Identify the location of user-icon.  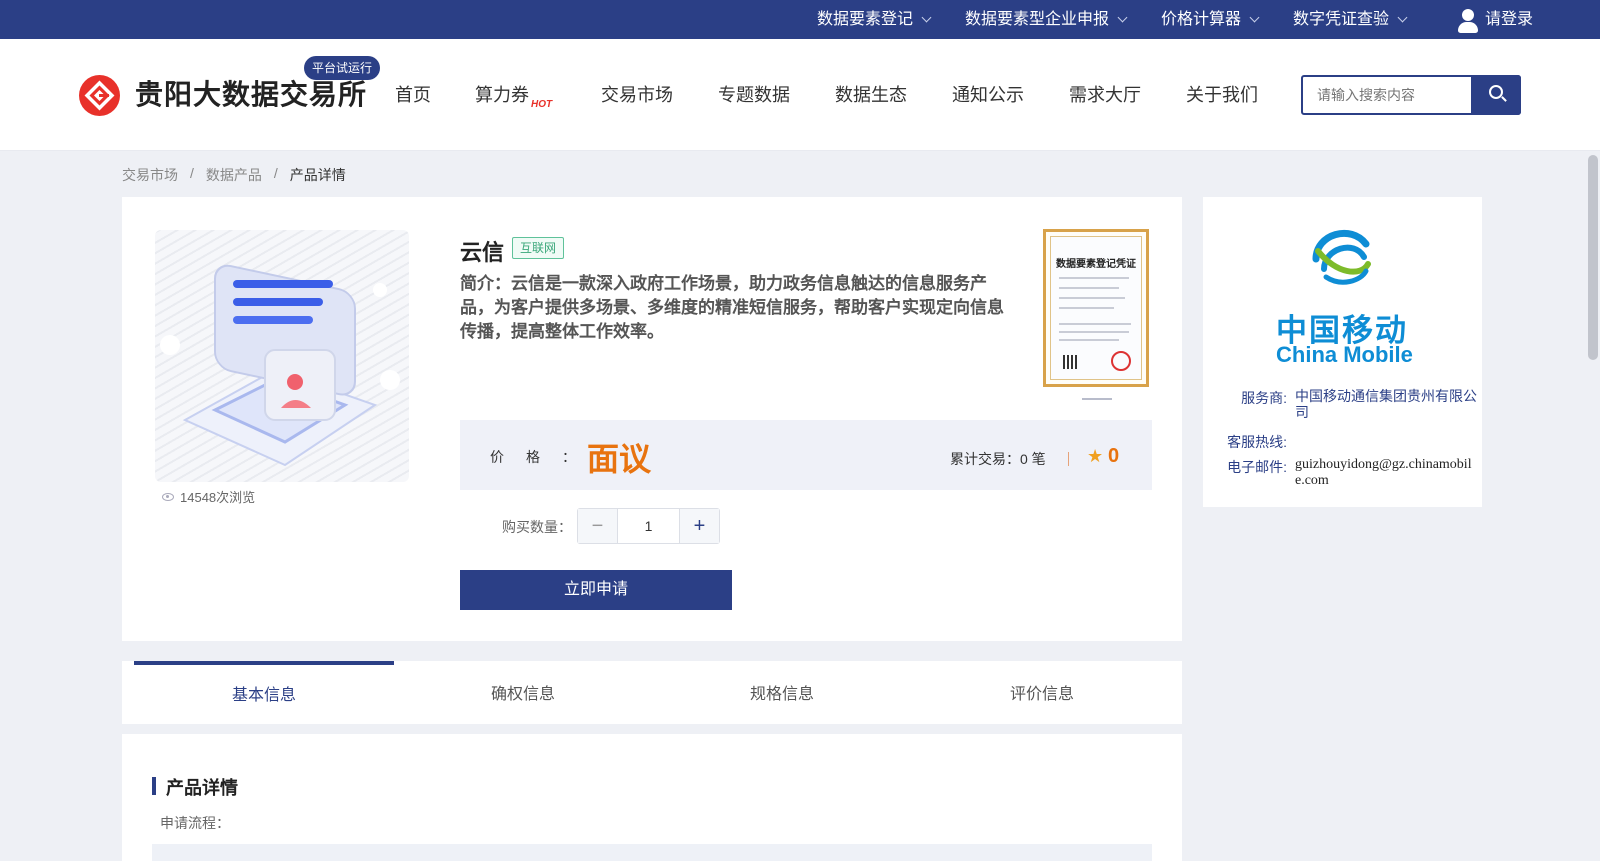
(1468, 20).